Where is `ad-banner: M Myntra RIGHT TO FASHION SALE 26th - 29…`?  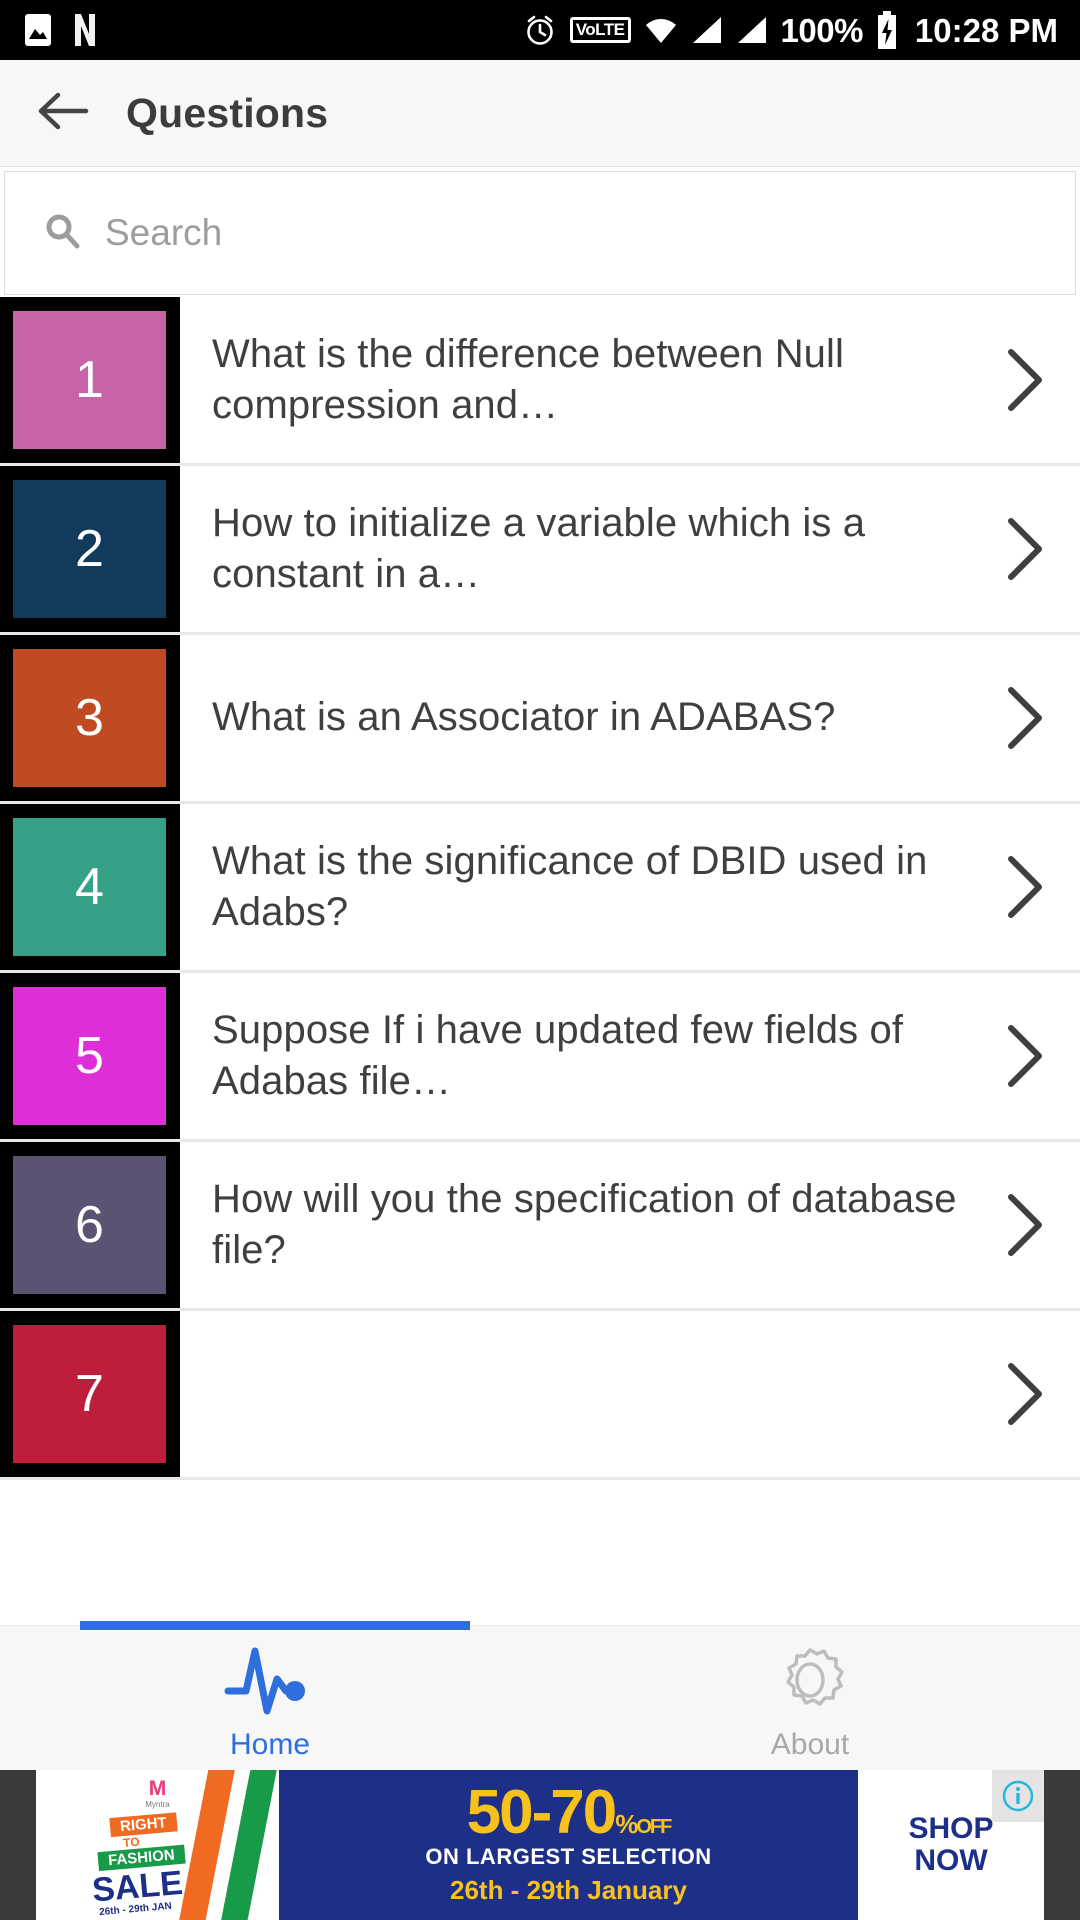 ad-banner: M Myntra RIGHT TO FASHION SALE 26th - 29… is located at coordinates (540, 1845).